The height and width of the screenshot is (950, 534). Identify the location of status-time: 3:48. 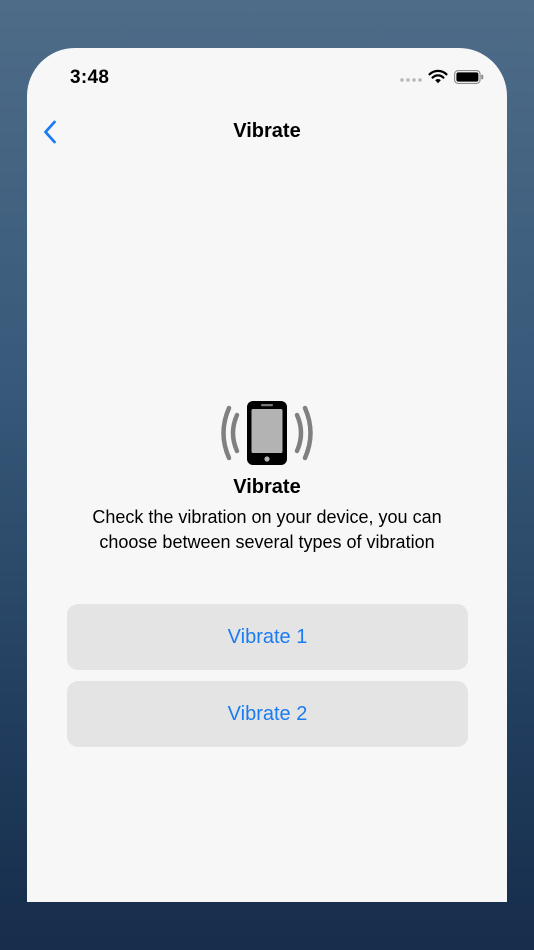
(90, 77).